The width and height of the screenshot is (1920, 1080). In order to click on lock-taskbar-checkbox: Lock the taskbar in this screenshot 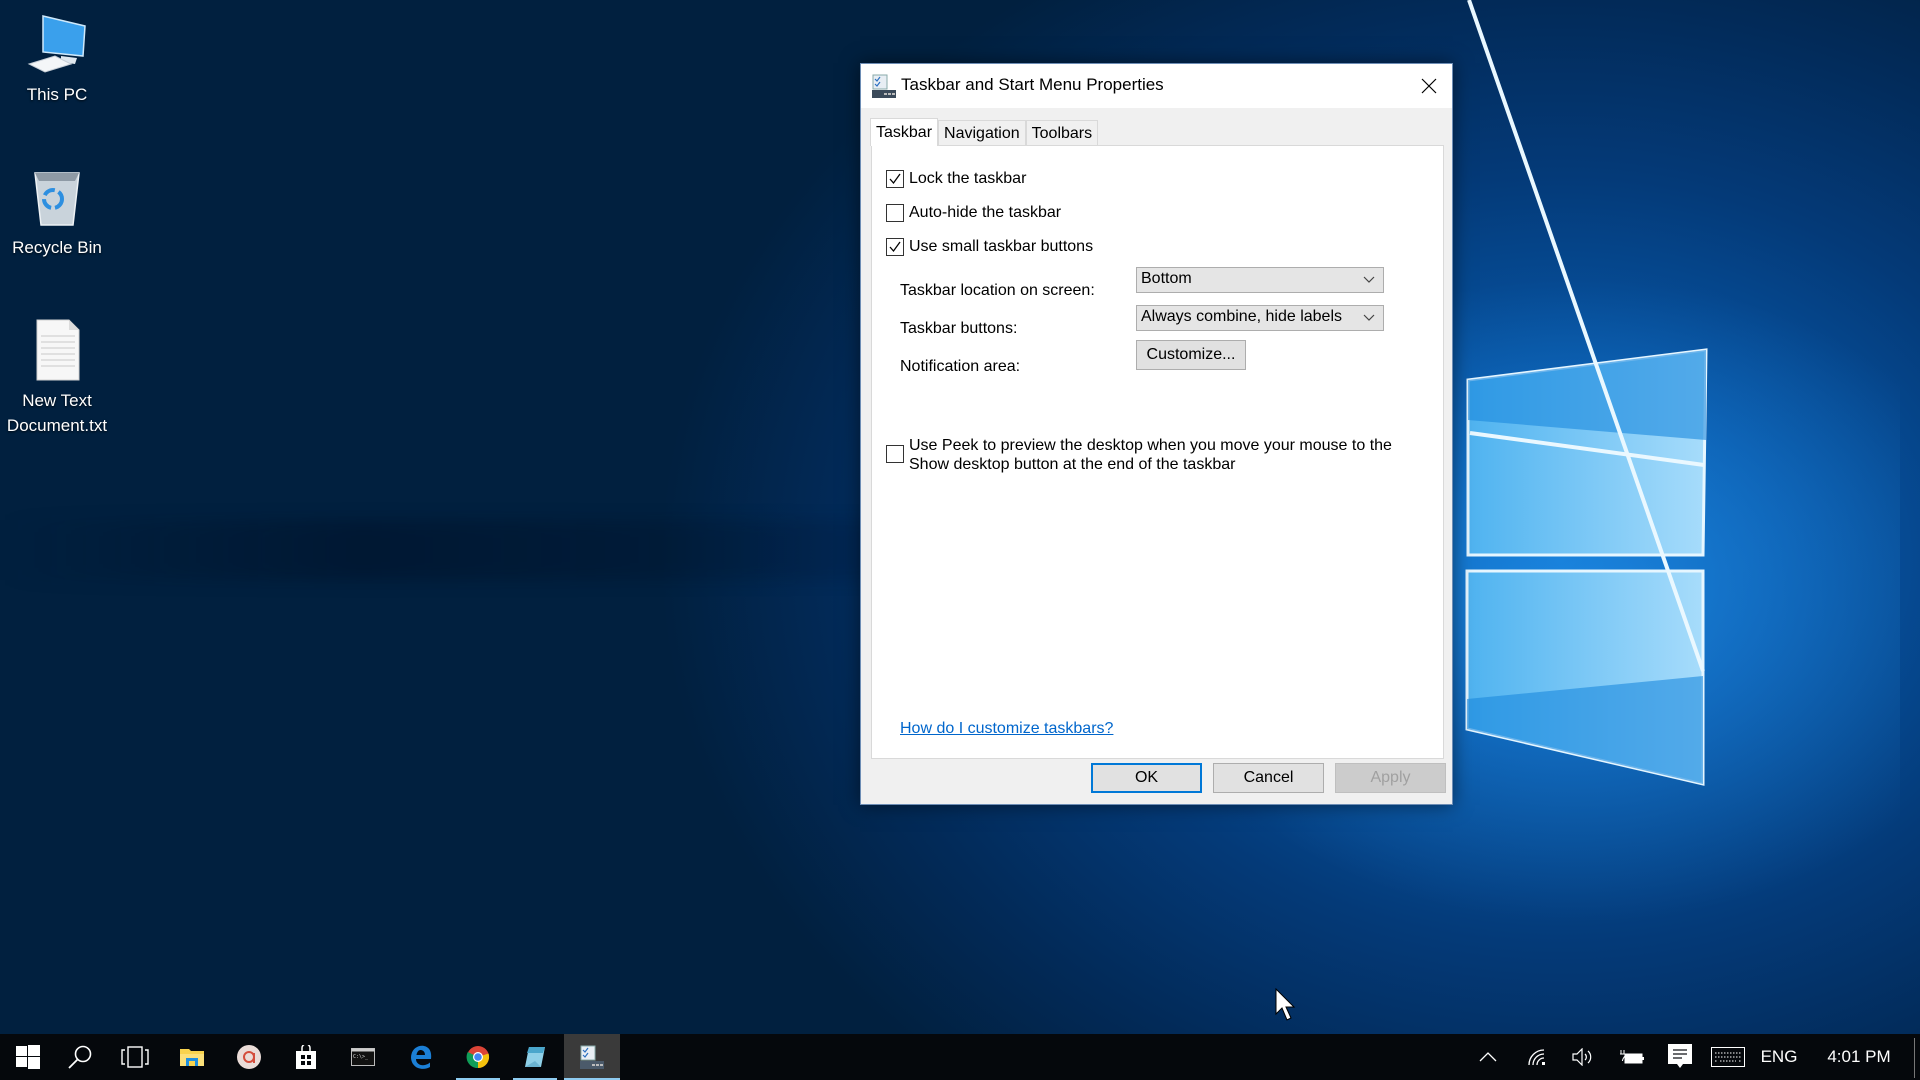, I will do `click(956, 179)`.